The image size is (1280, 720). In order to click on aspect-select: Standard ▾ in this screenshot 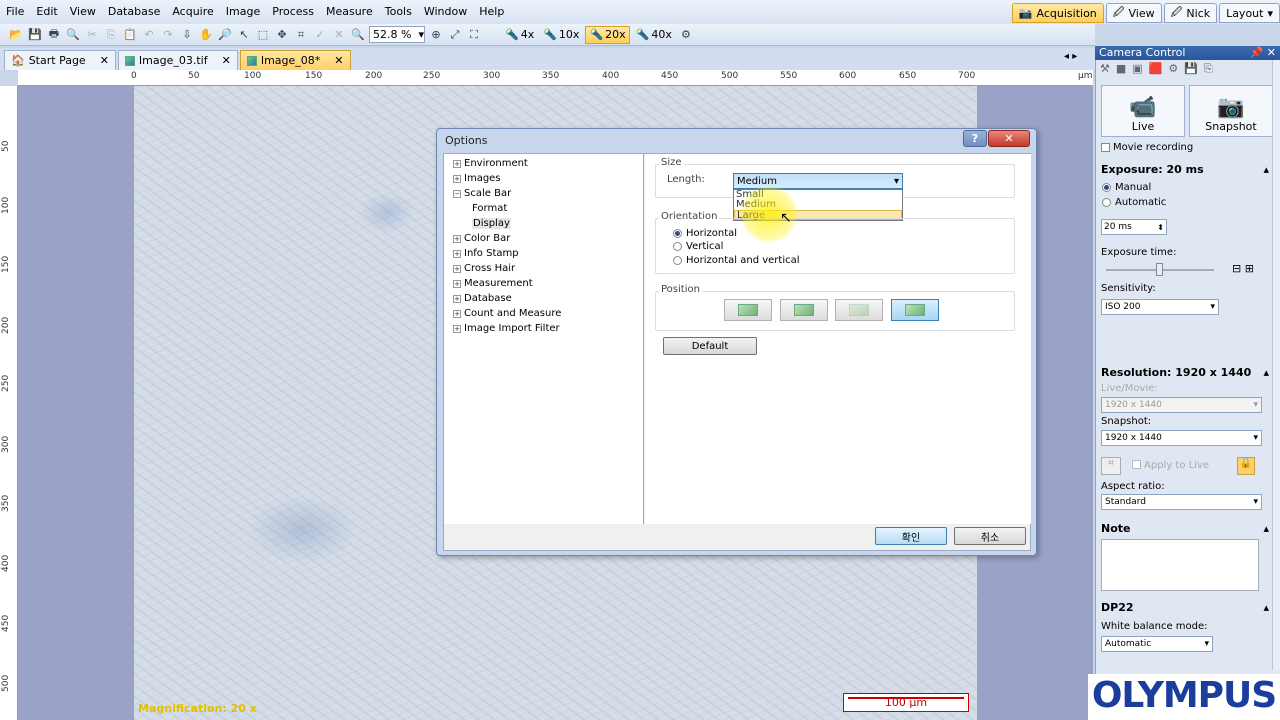, I will do `click(1181, 502)`.